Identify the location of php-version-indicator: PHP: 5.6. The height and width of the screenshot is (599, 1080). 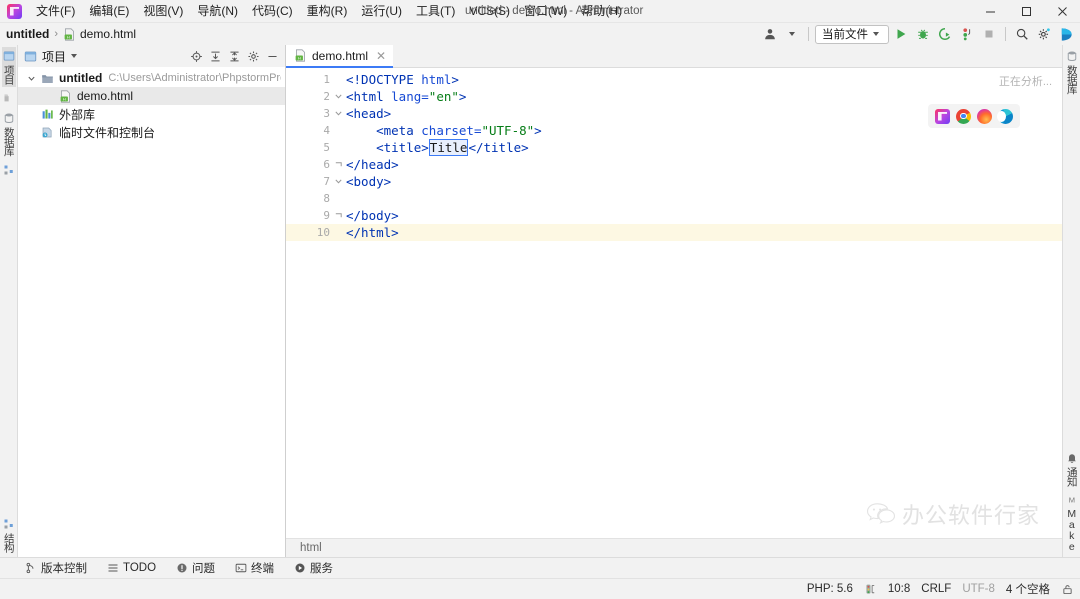
(830, 589).